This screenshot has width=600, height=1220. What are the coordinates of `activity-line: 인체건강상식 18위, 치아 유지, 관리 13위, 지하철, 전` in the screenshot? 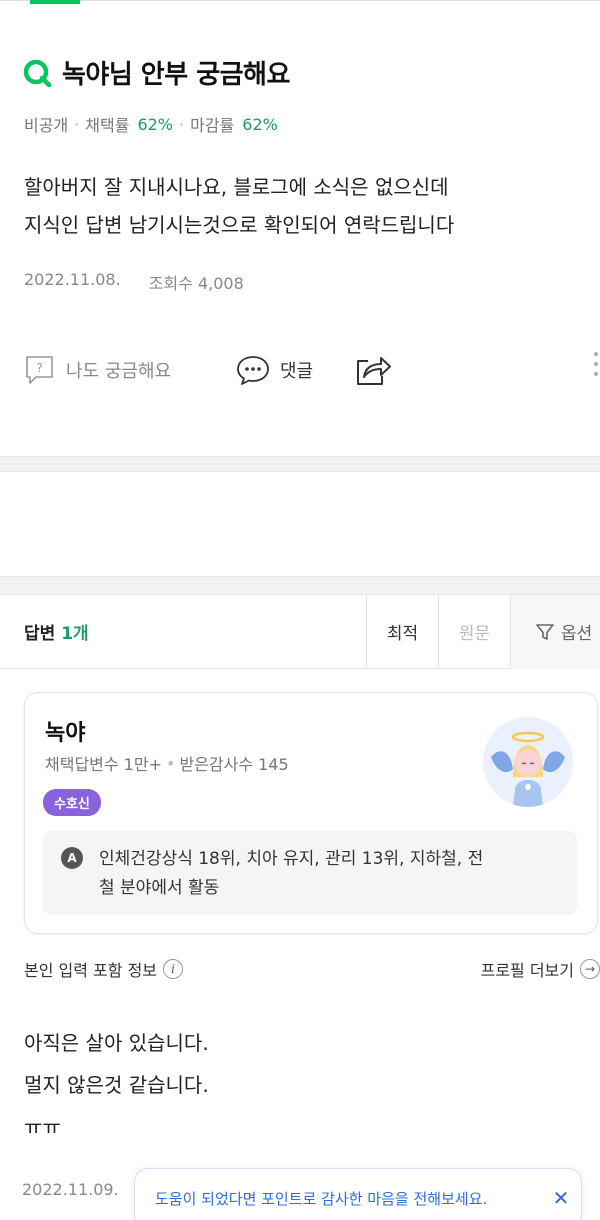 It's located at (291, 859).